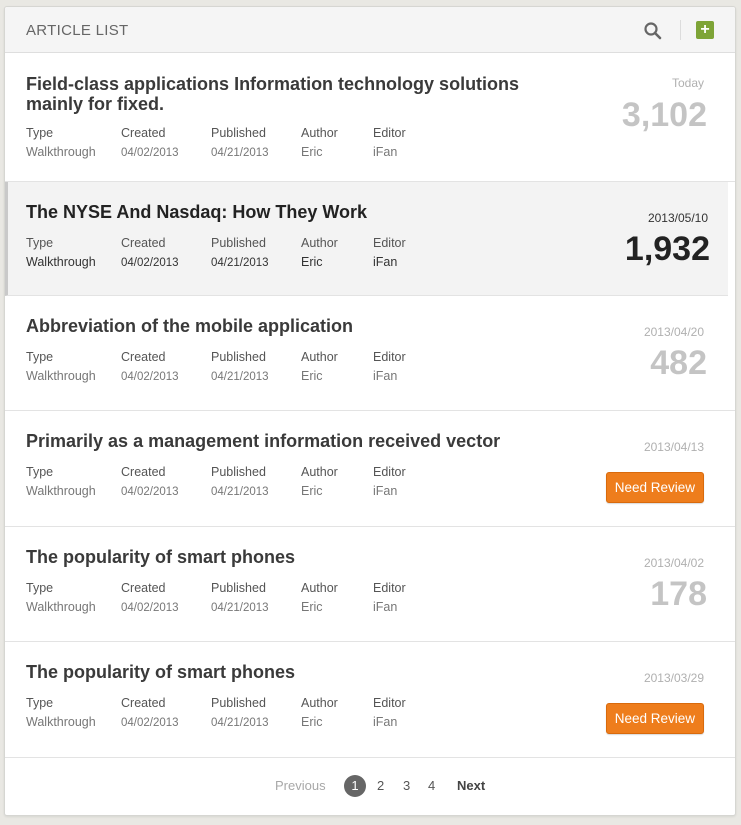 The height and width of the screenshot is (825, 741). Describe the element at coordinates (406, 785) in the screenshot. I see `page-3-link: 3` at that location.